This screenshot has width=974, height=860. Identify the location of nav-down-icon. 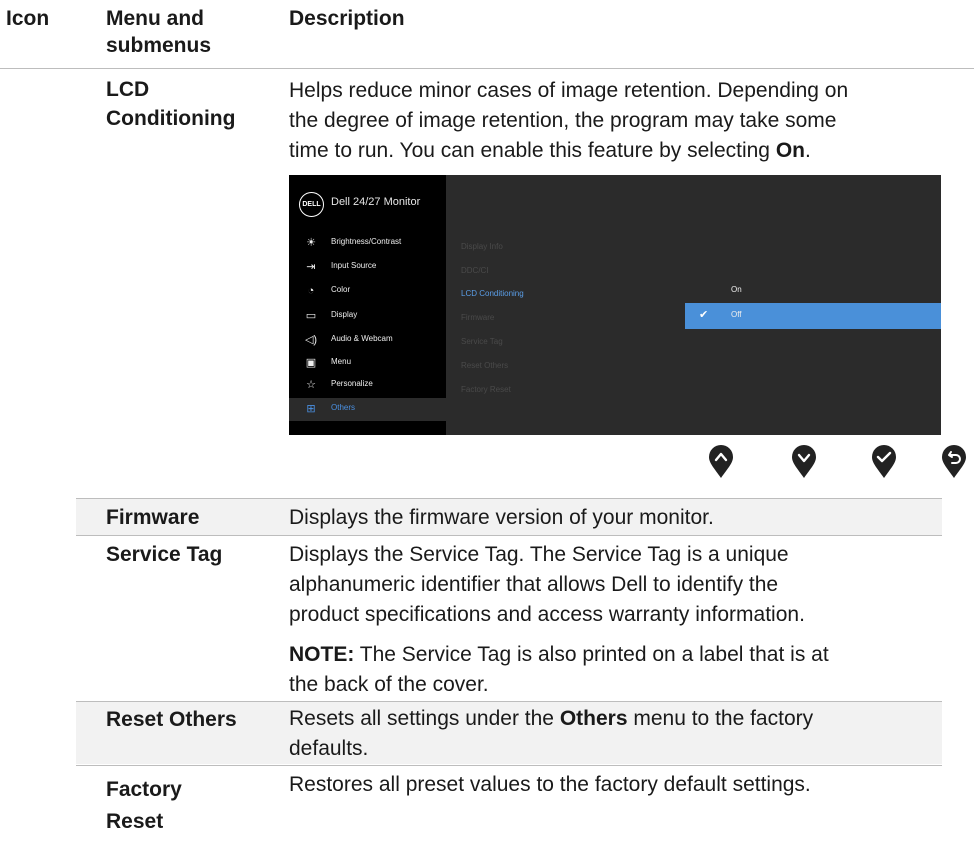
(804, 462).